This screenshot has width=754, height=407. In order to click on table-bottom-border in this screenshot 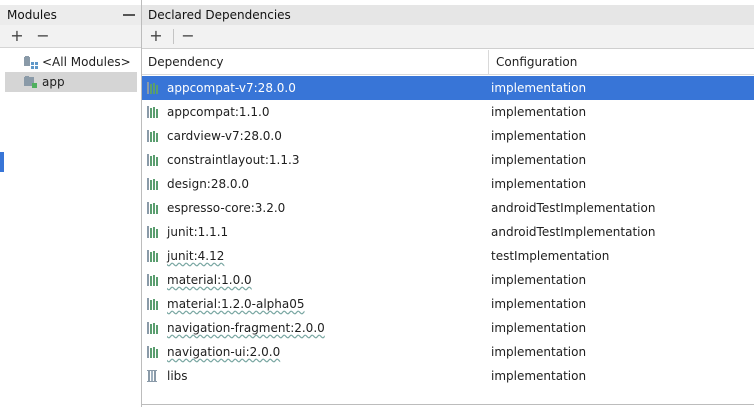, I will do `click(448, 404)`.